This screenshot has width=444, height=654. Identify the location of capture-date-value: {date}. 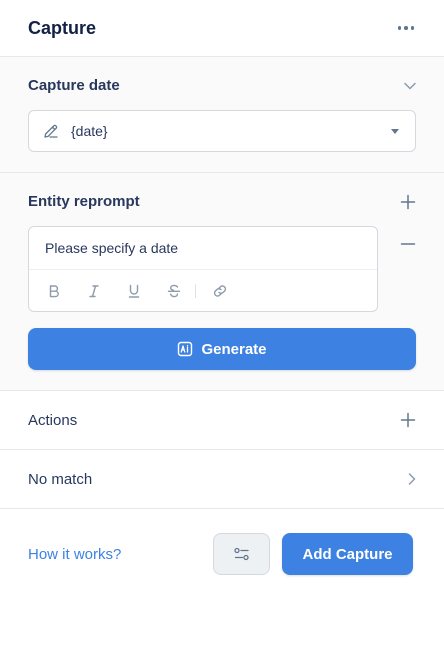
(89, 131).